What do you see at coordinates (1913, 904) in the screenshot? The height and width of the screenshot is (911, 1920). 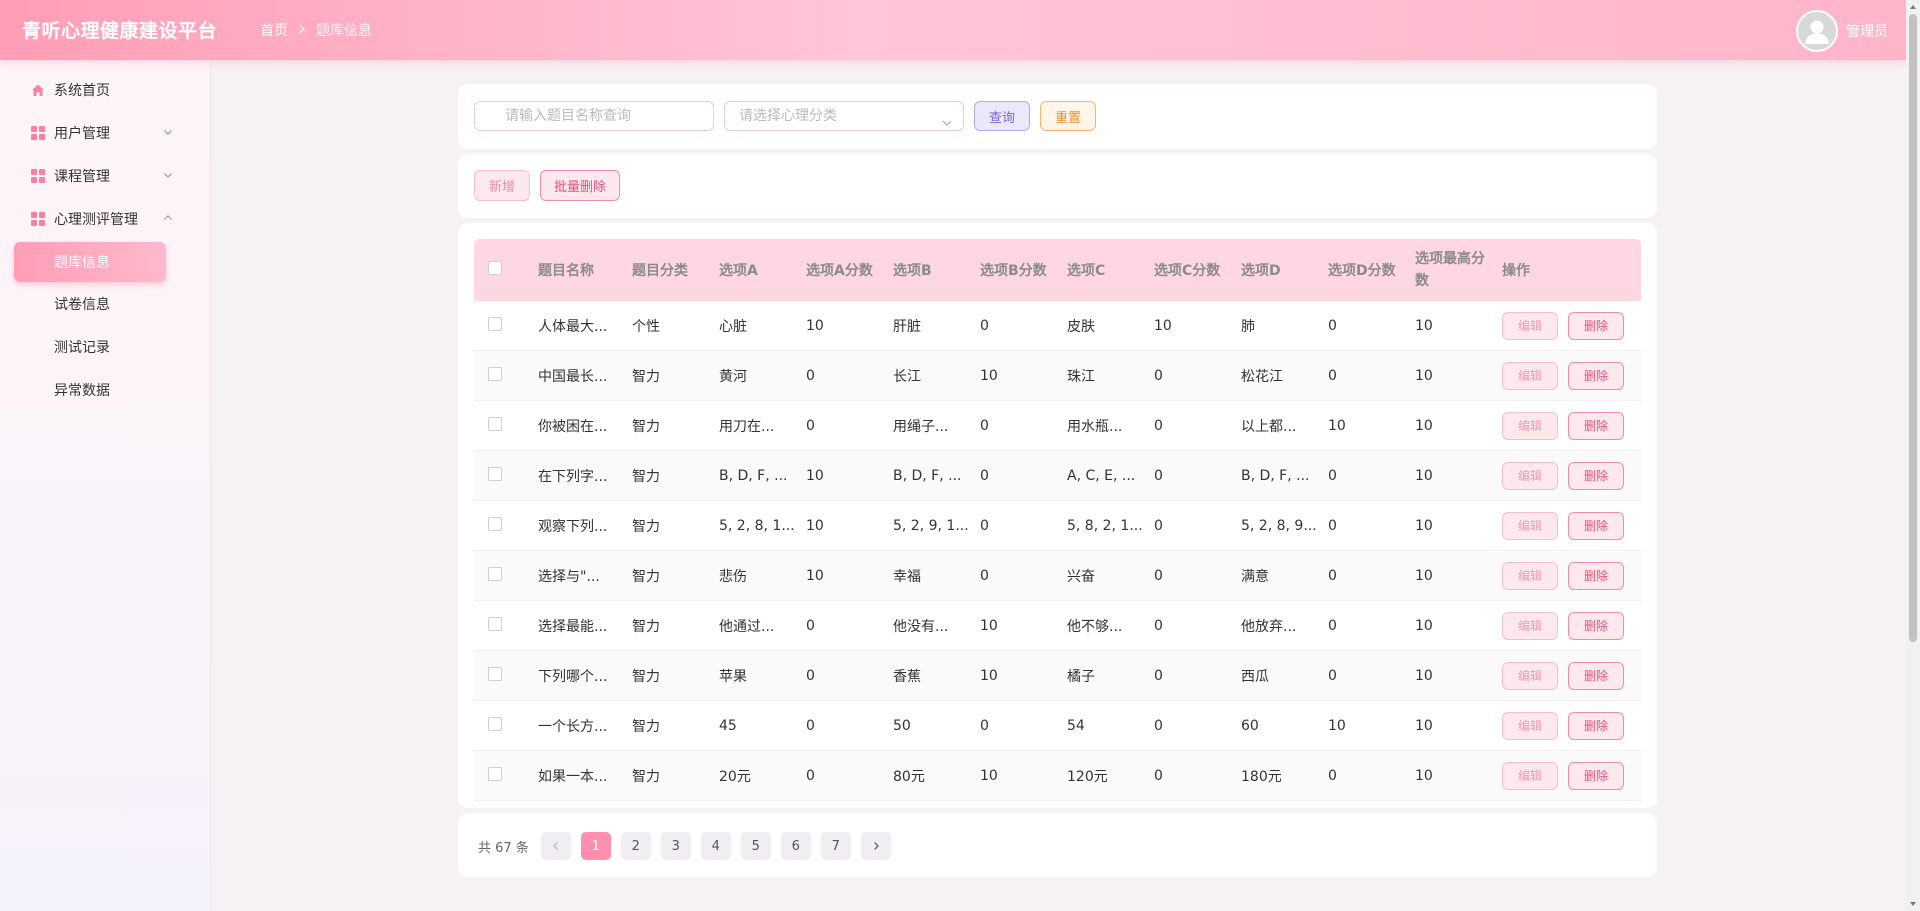 I see `scroll-down-icon` at bounding box center [1913, 904].